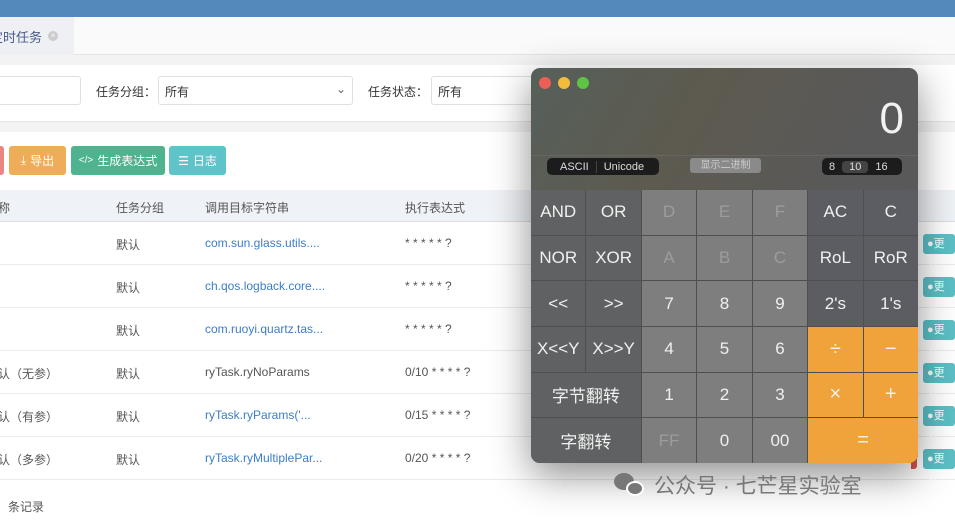 The width and height of the screenshot is (955, 522). I want to click on zoom-window-button, so click(583, 83).